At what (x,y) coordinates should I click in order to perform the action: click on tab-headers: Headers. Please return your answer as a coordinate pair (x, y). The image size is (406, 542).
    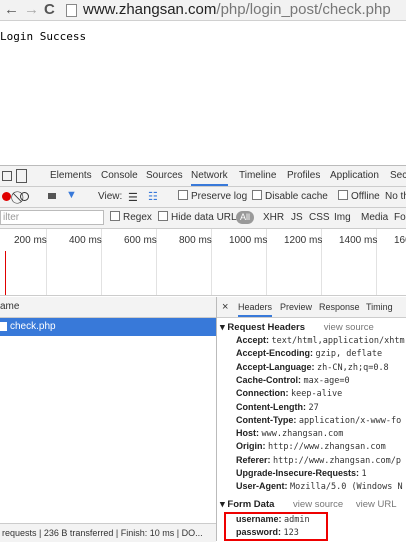
    Looking at the image, I should click on (255, 307).